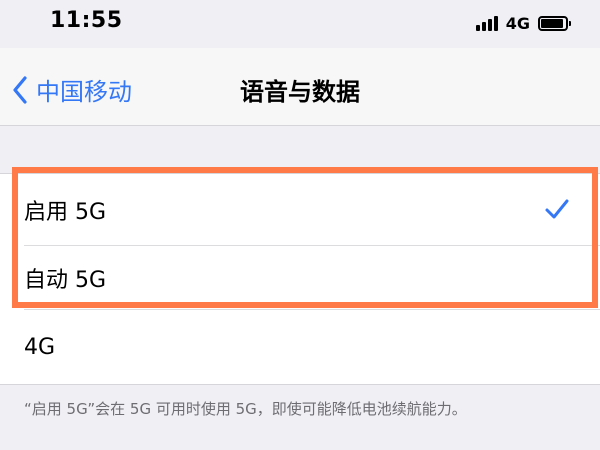 This screenshot has height=450, width=600. I want to click on network-type-label: 4G, so click(517, 23).